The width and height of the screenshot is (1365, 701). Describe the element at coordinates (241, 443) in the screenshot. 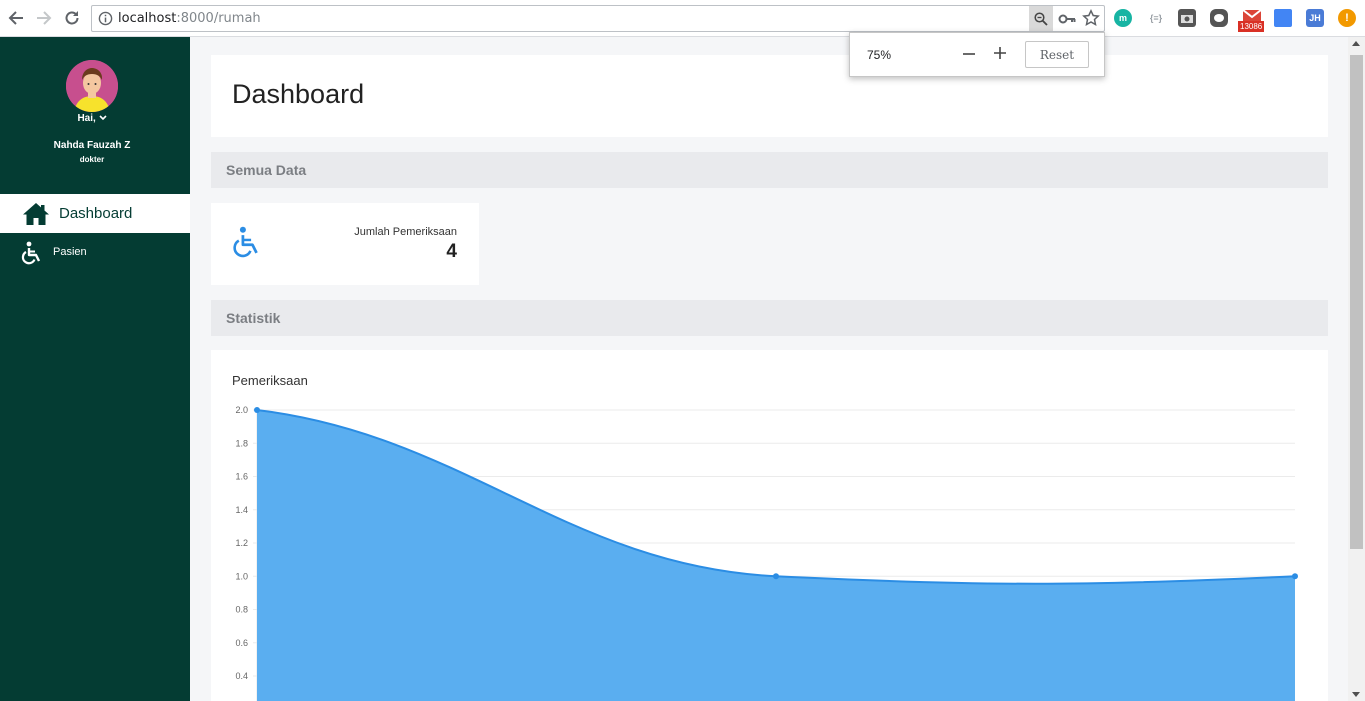

I see `y-tick-label: 1.8` at that location.